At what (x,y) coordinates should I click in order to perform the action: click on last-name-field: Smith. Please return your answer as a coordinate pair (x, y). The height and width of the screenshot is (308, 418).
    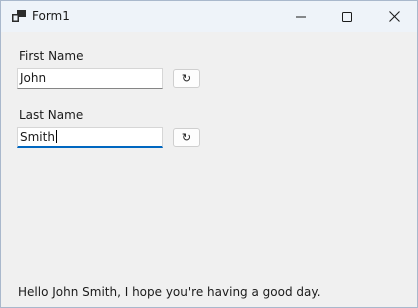
    Looking at the image, I should click on (90, 137).